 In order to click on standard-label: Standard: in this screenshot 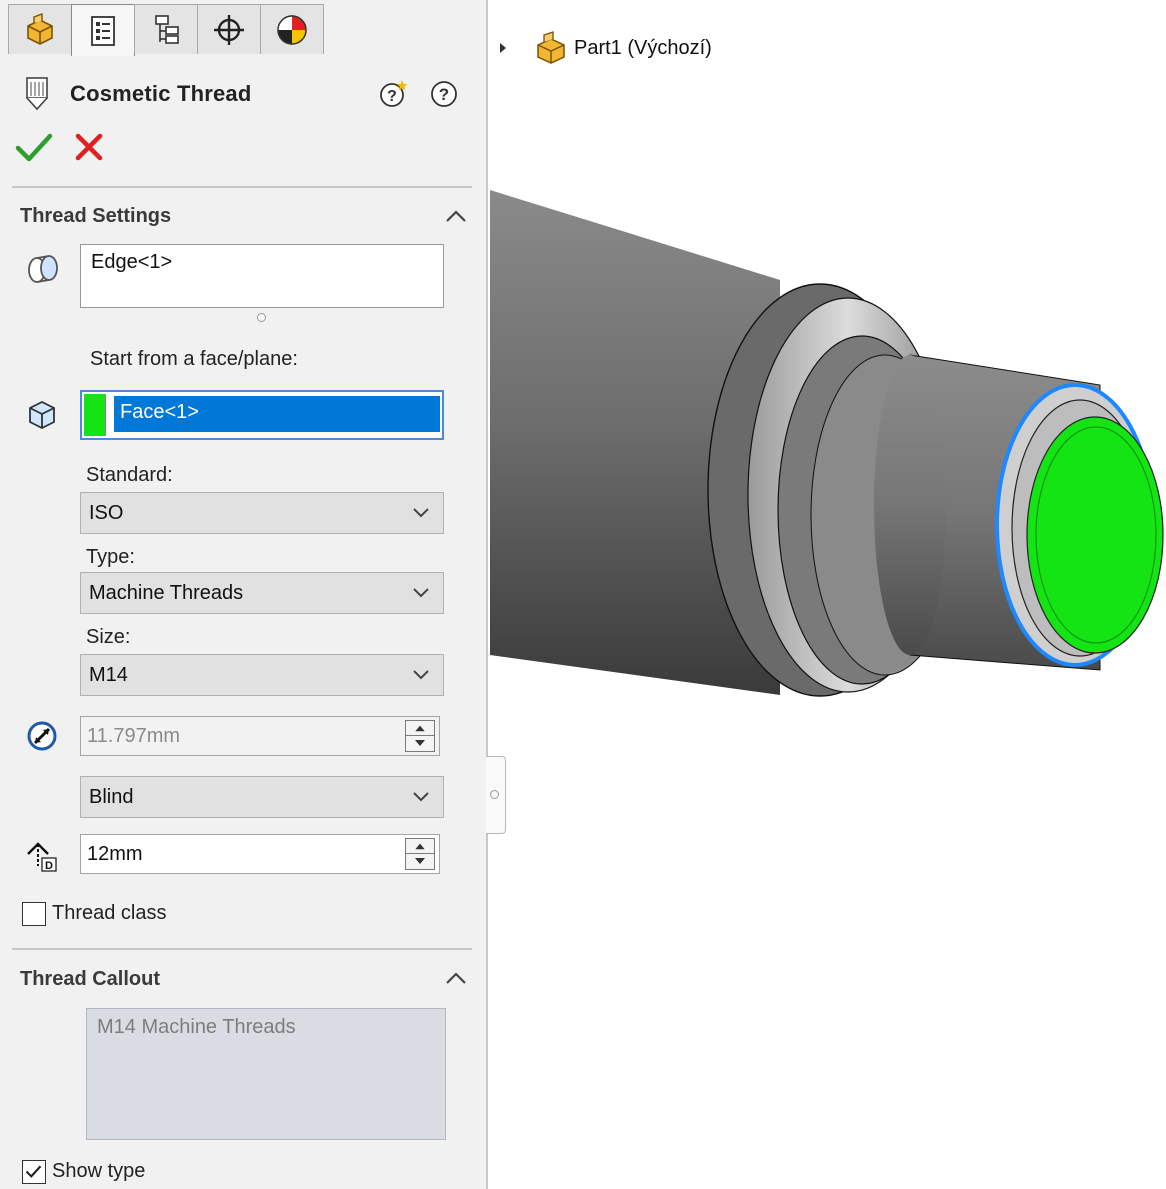, I will do `click(129, 475)`.